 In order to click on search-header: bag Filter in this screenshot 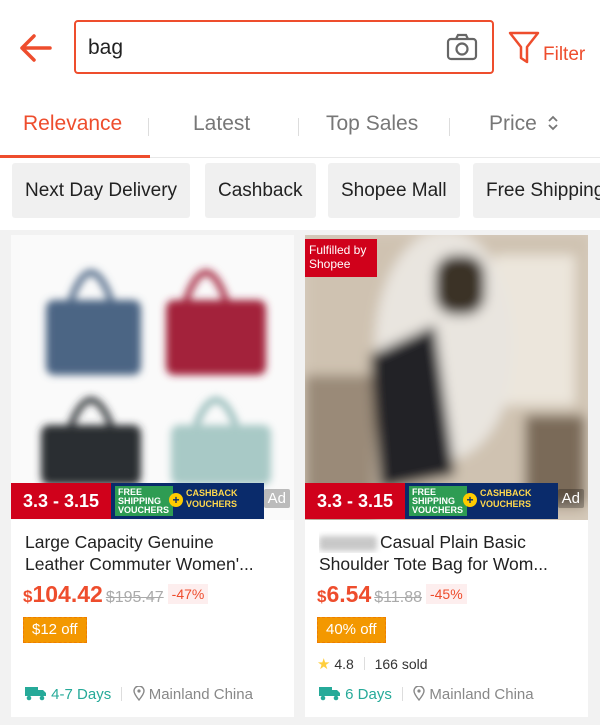, I will do `click(300, 49)`.